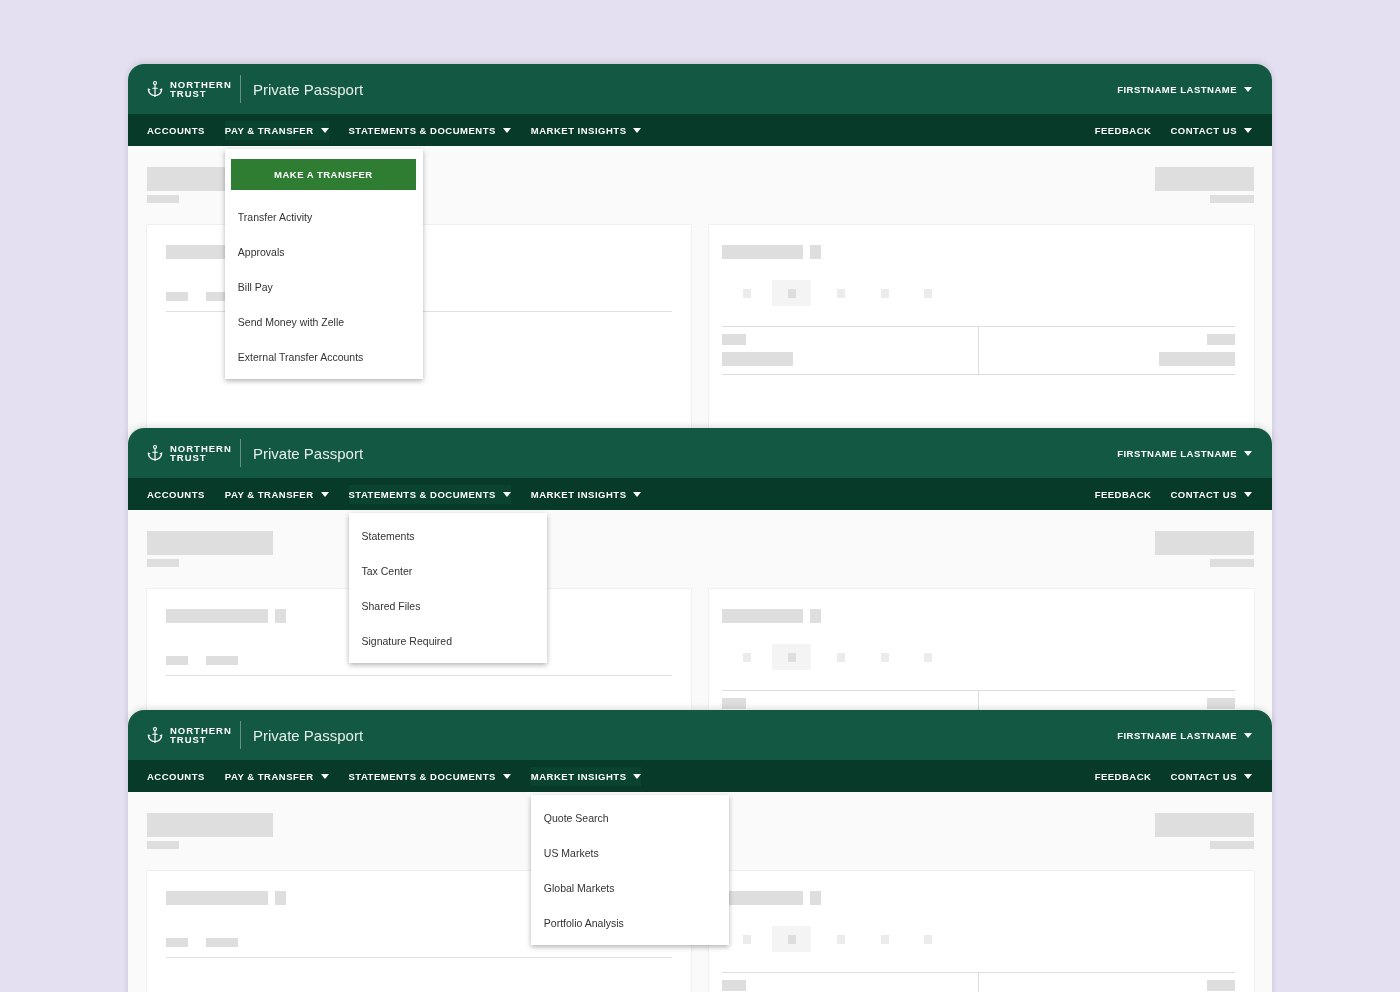  What do you see at coordinates (629, 888) in the screenshot?
I see `menu-link: Global Markets` at bounding box center [629, 888].